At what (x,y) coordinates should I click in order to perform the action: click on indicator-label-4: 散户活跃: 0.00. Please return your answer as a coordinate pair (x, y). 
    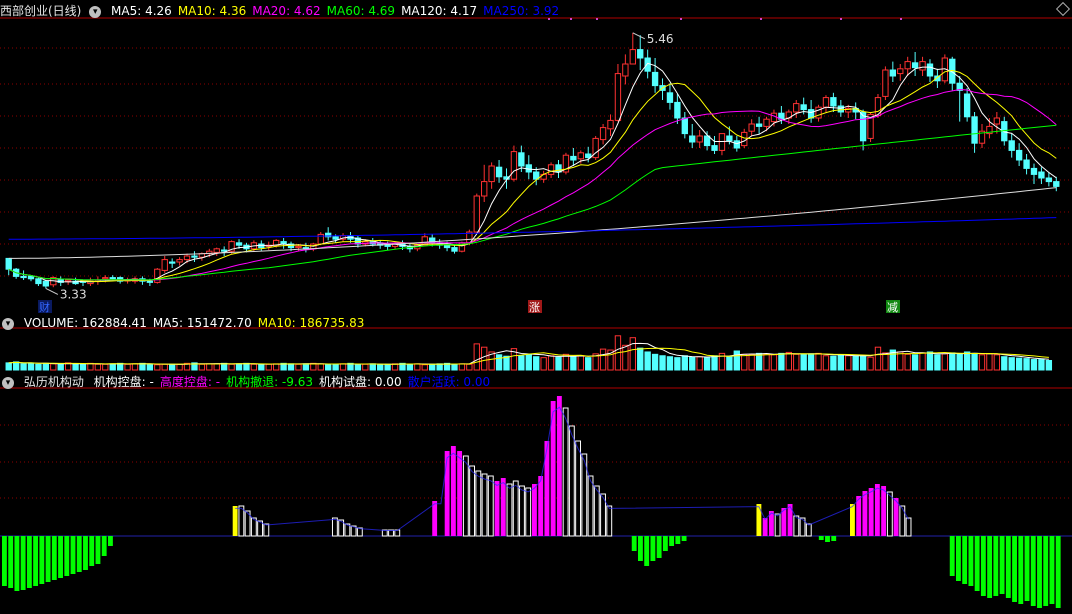
    Looking at the image, I should click on (449, 382).